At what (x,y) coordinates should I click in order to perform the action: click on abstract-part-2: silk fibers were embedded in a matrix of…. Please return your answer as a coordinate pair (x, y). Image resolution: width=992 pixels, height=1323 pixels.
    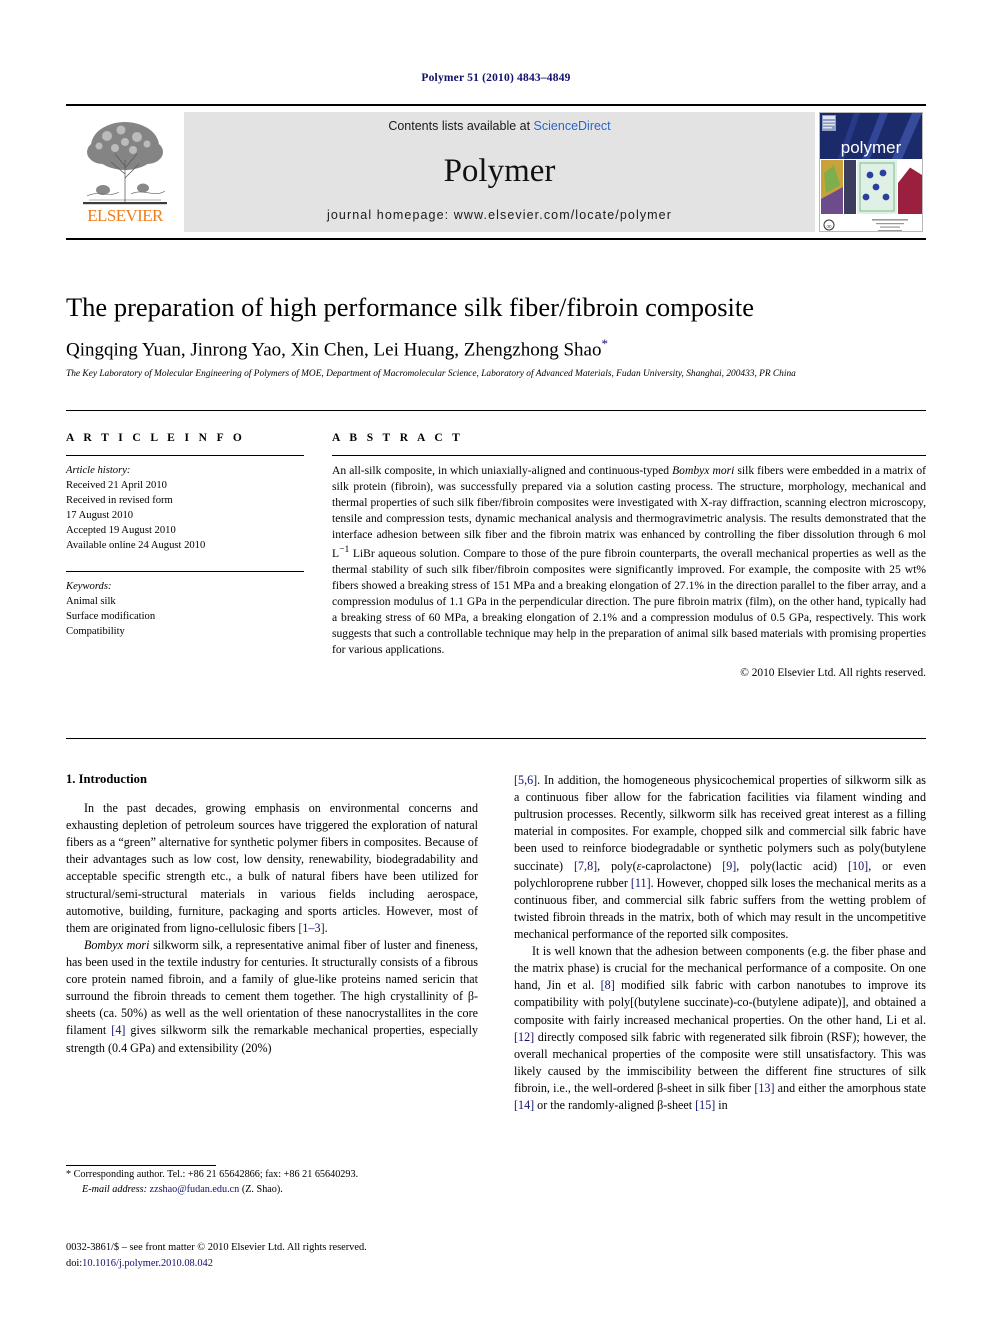
    Looking at the image, I should click on (629, 512).